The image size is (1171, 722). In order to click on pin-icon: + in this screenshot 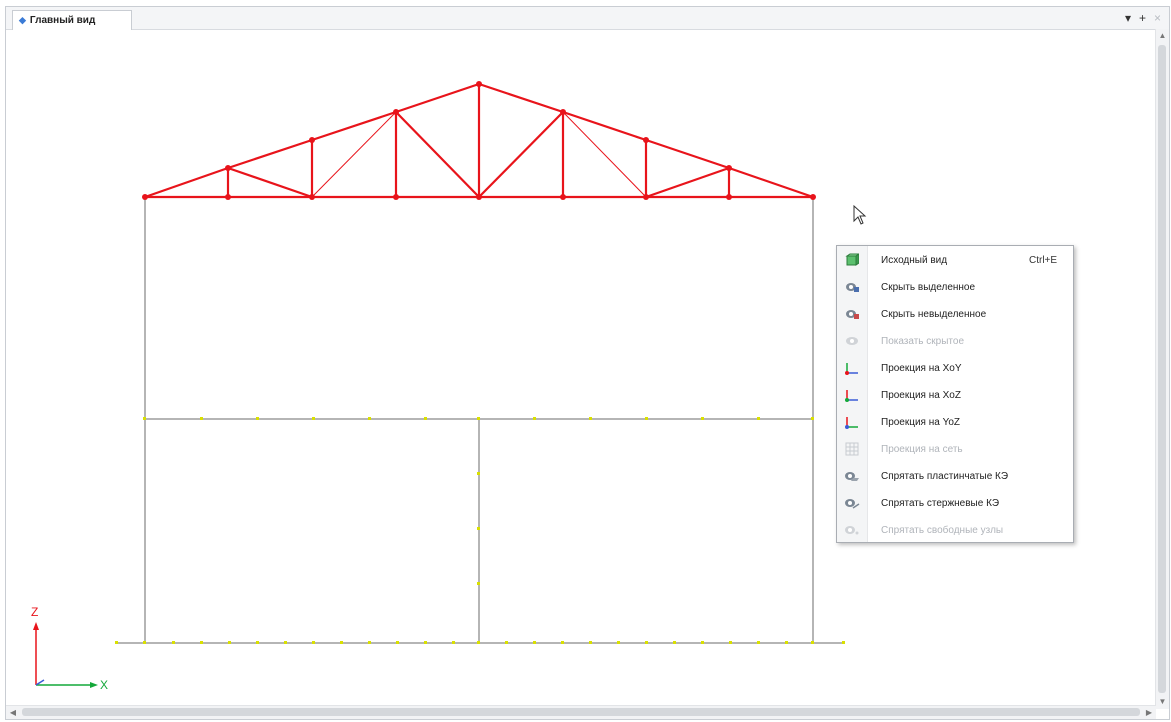, I will do `click(1142, 18)`.